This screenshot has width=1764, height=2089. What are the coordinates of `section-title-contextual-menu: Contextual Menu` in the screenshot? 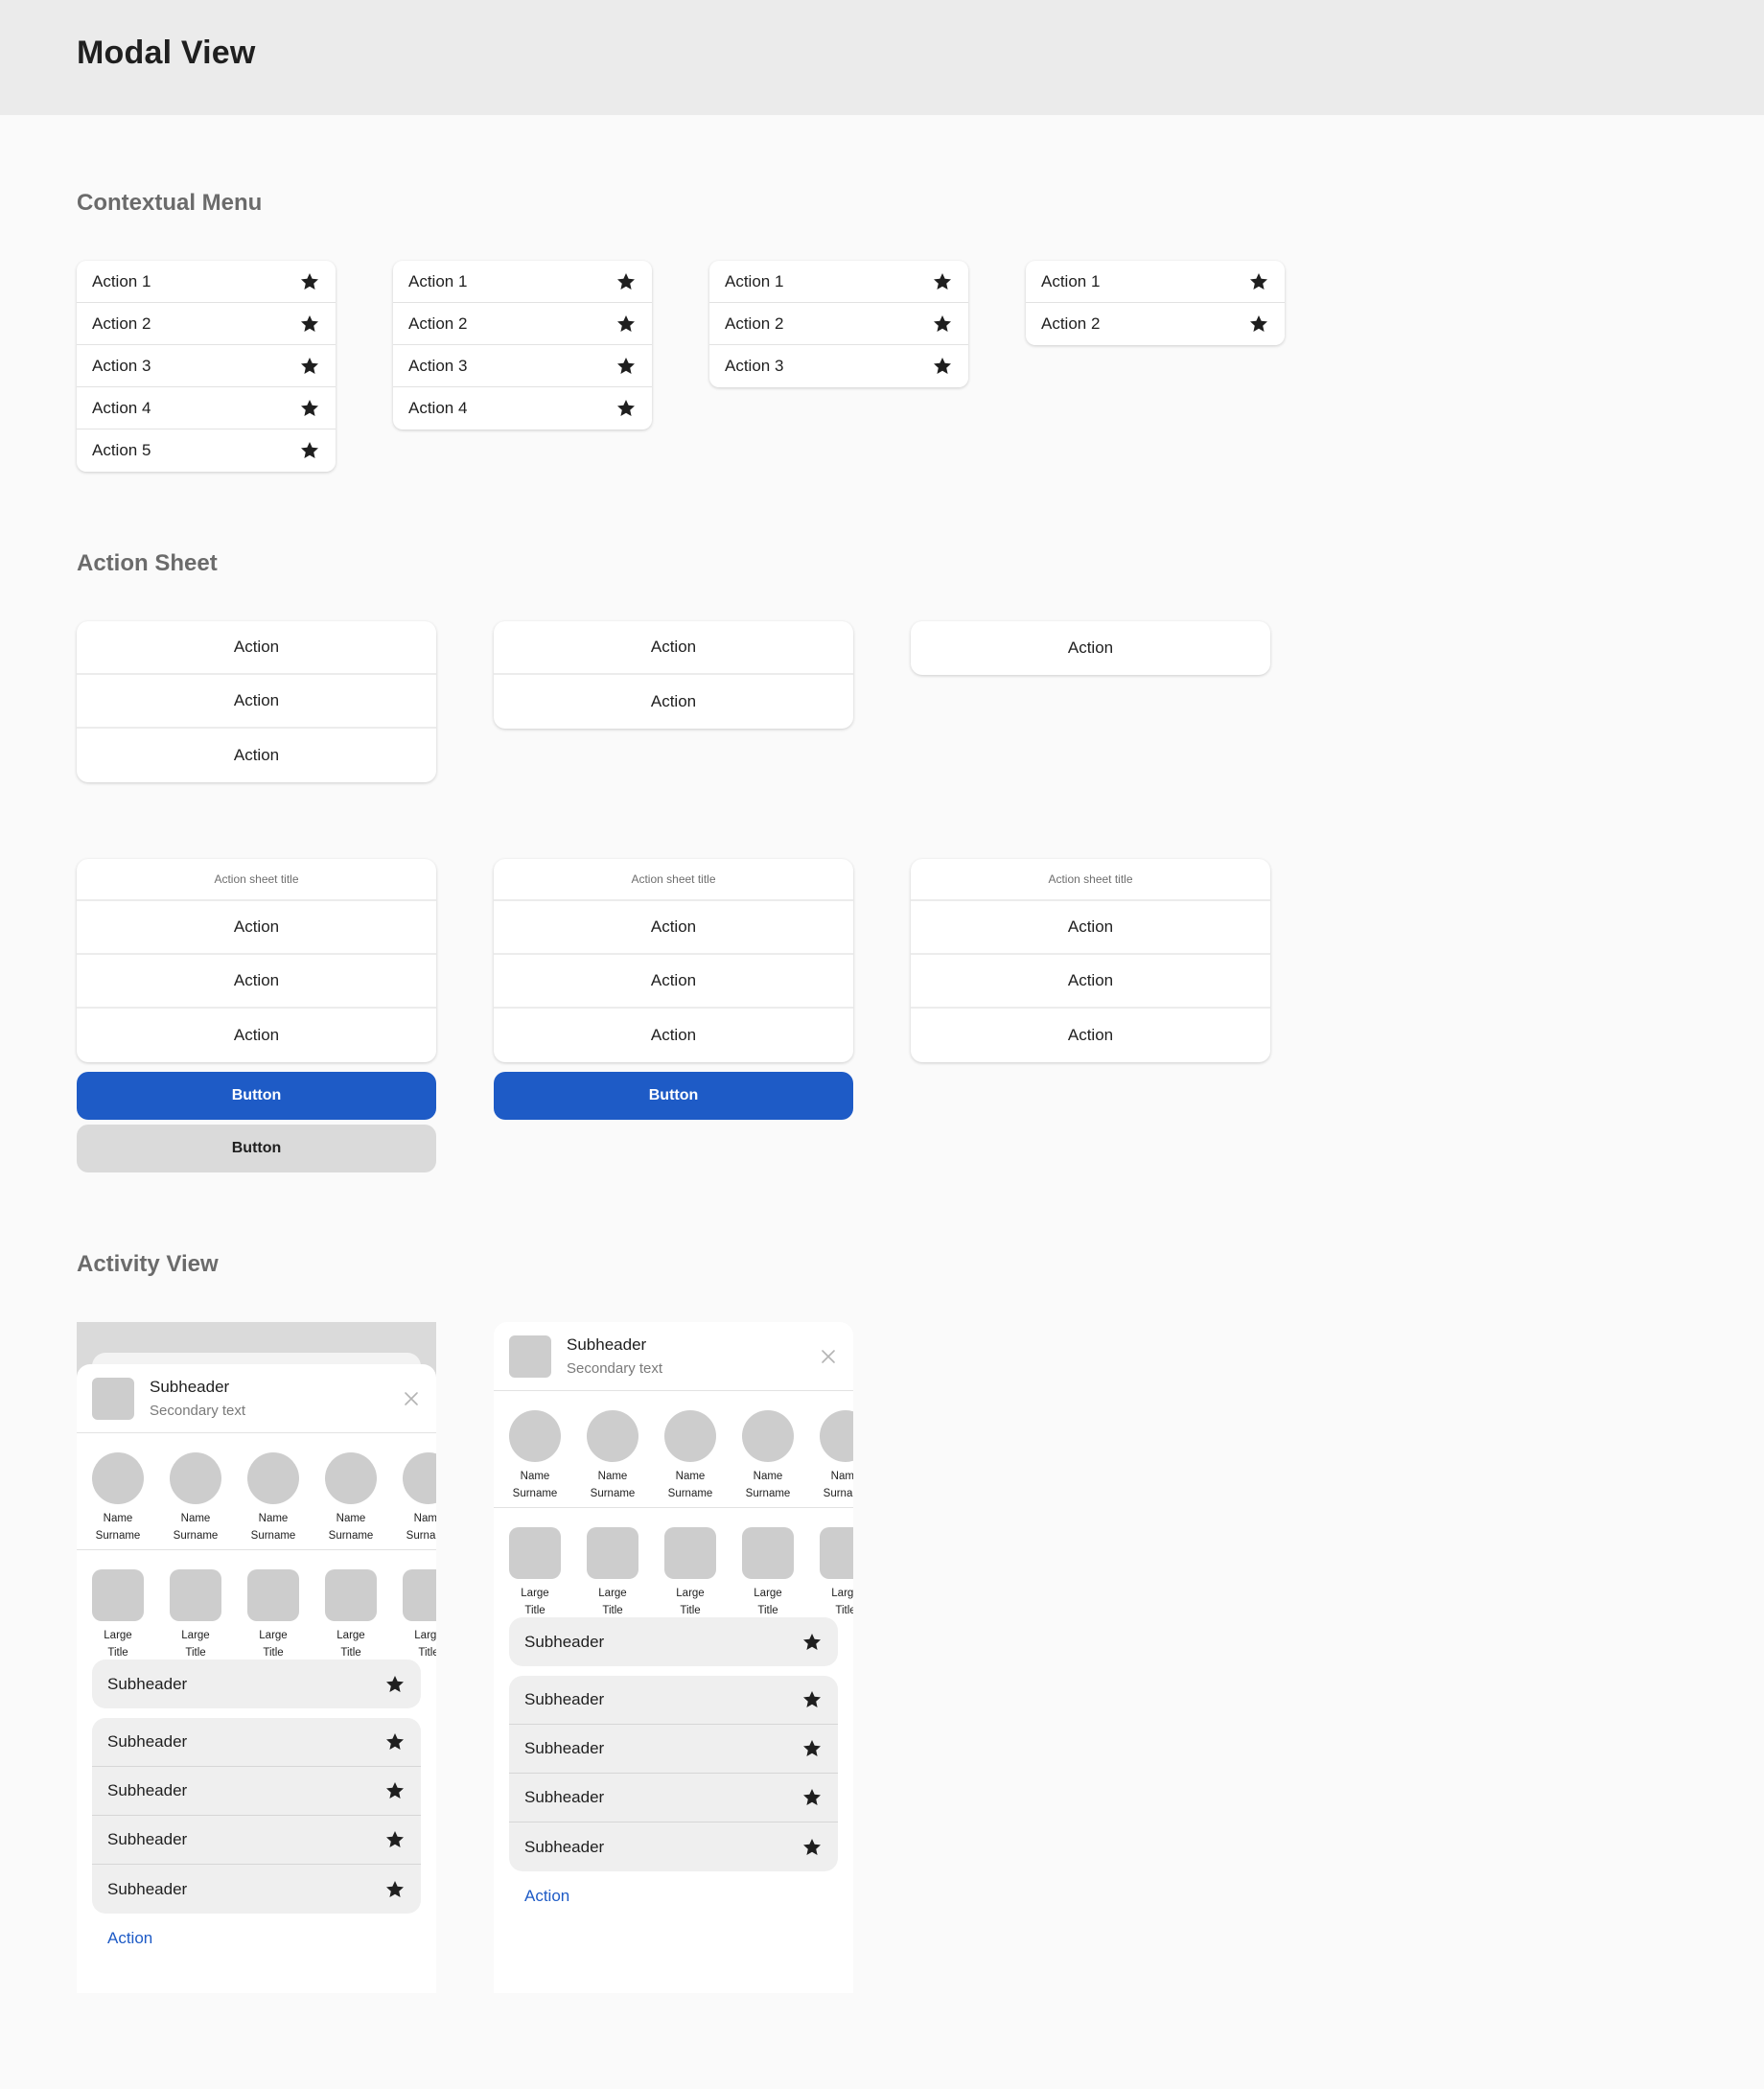 It's located at (170, 203).